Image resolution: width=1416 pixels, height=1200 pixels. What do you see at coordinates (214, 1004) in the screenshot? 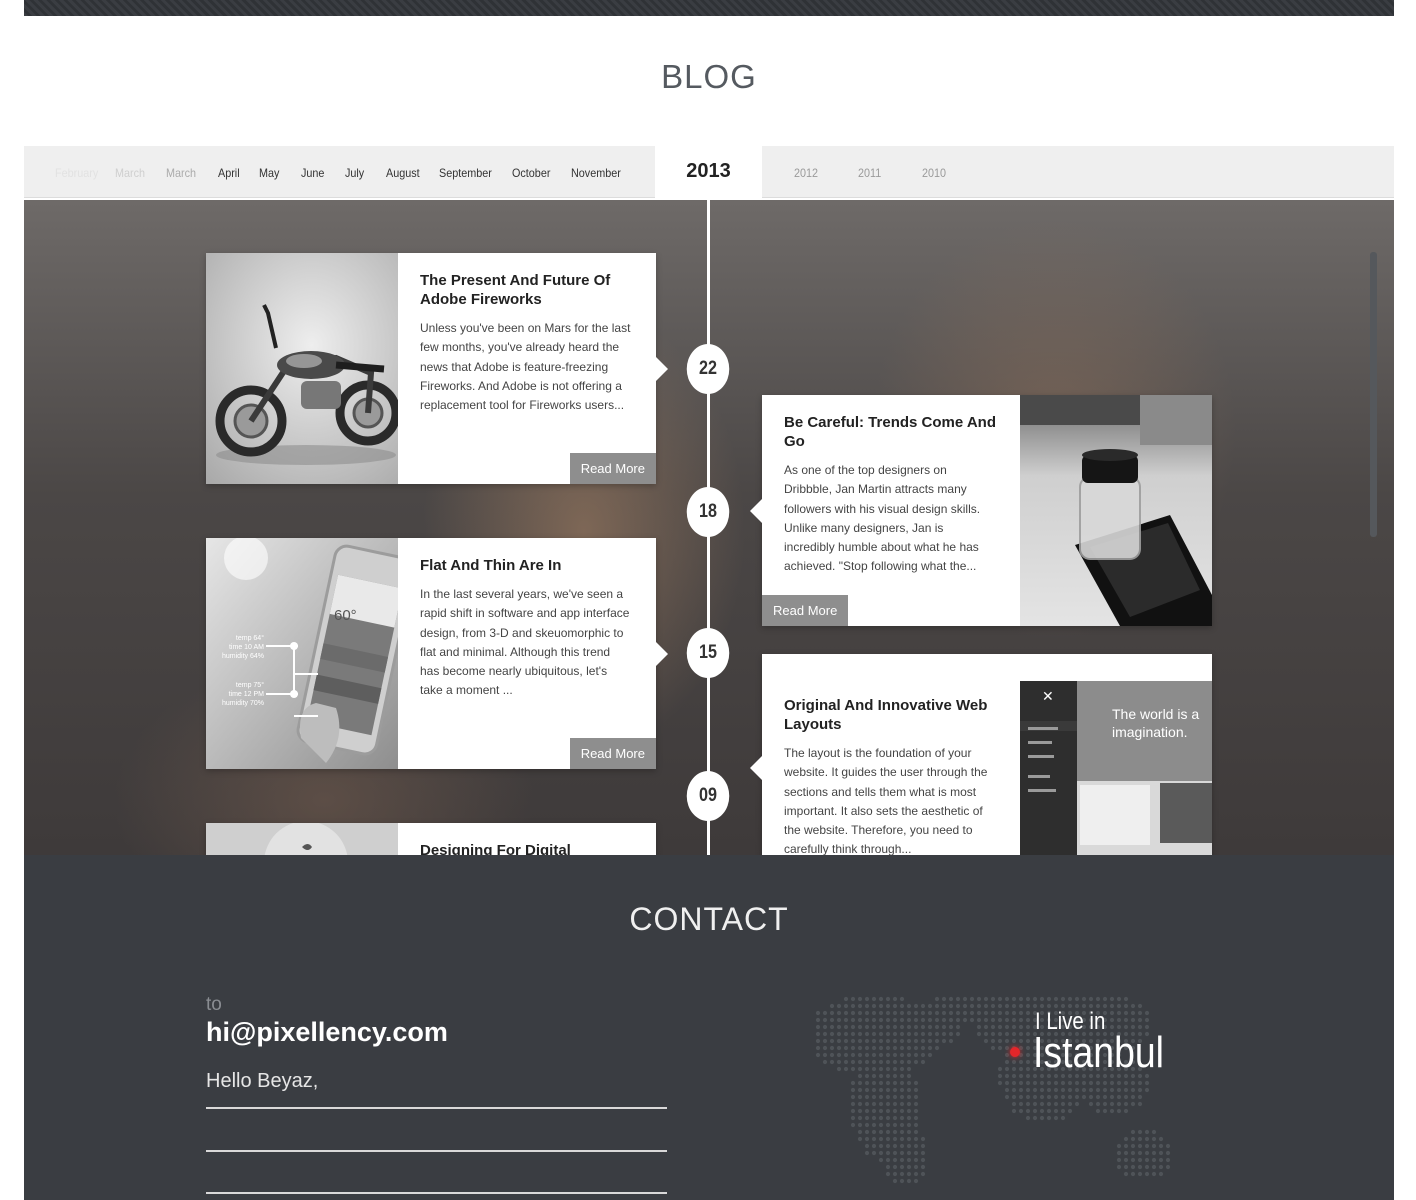
I see `to-label: to` at bounding box center [214, 1004].